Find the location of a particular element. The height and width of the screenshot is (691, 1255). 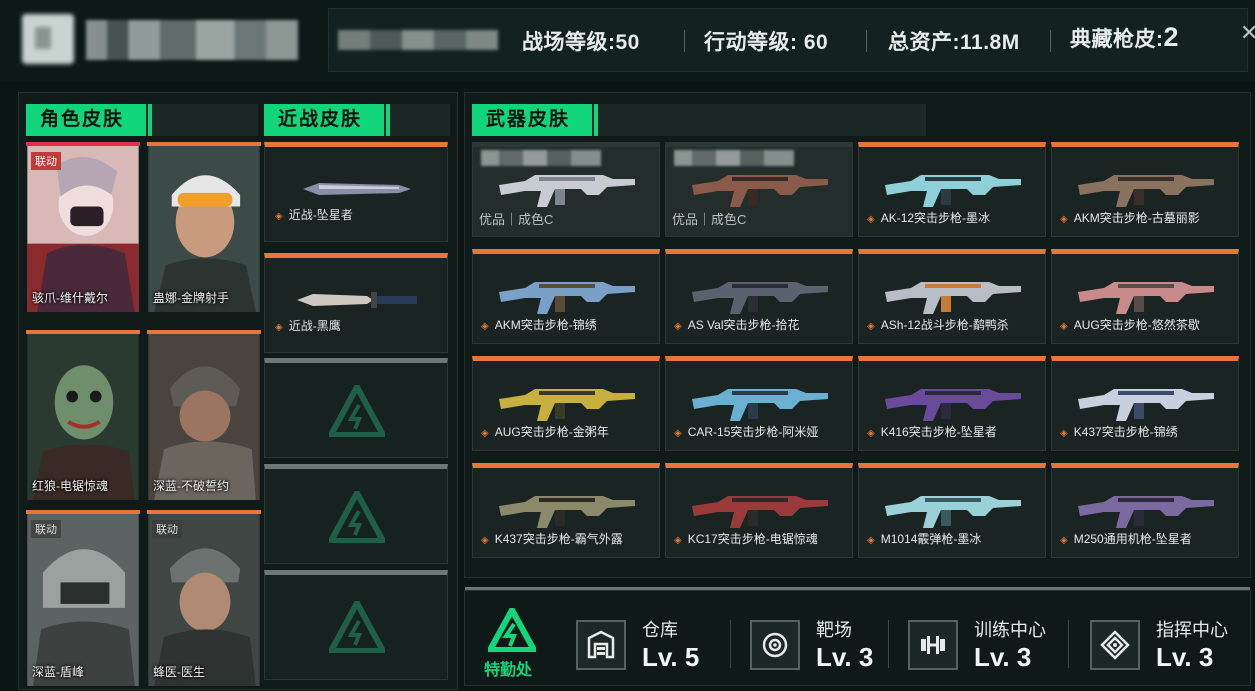

weapon-name-text: AS Val突击步枪-拾花 is located at coordinates (743, 325).